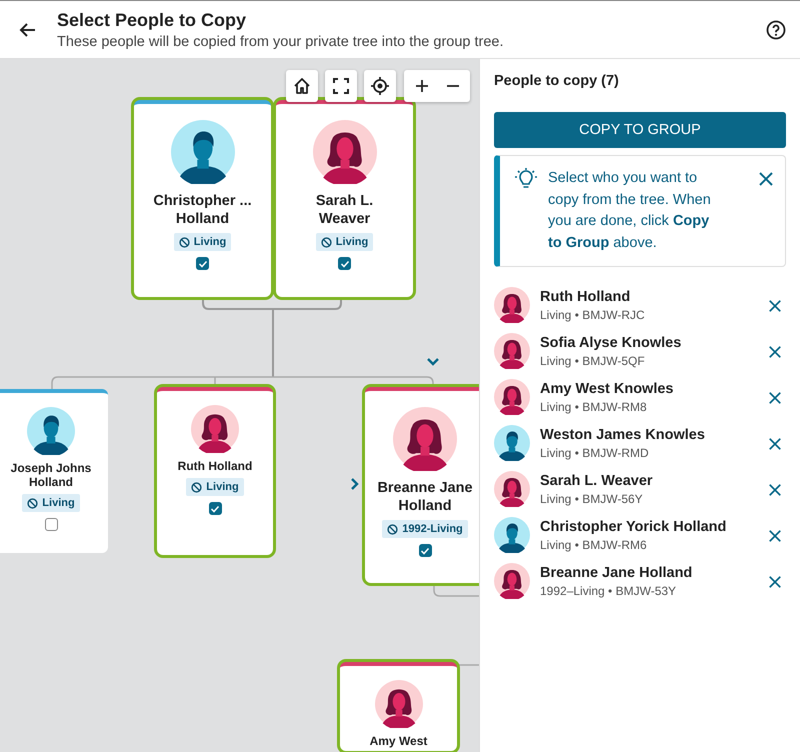 Image resolution: width=800 pixels, height=752 pixels. I want to click on home-button, so click(302, 86).